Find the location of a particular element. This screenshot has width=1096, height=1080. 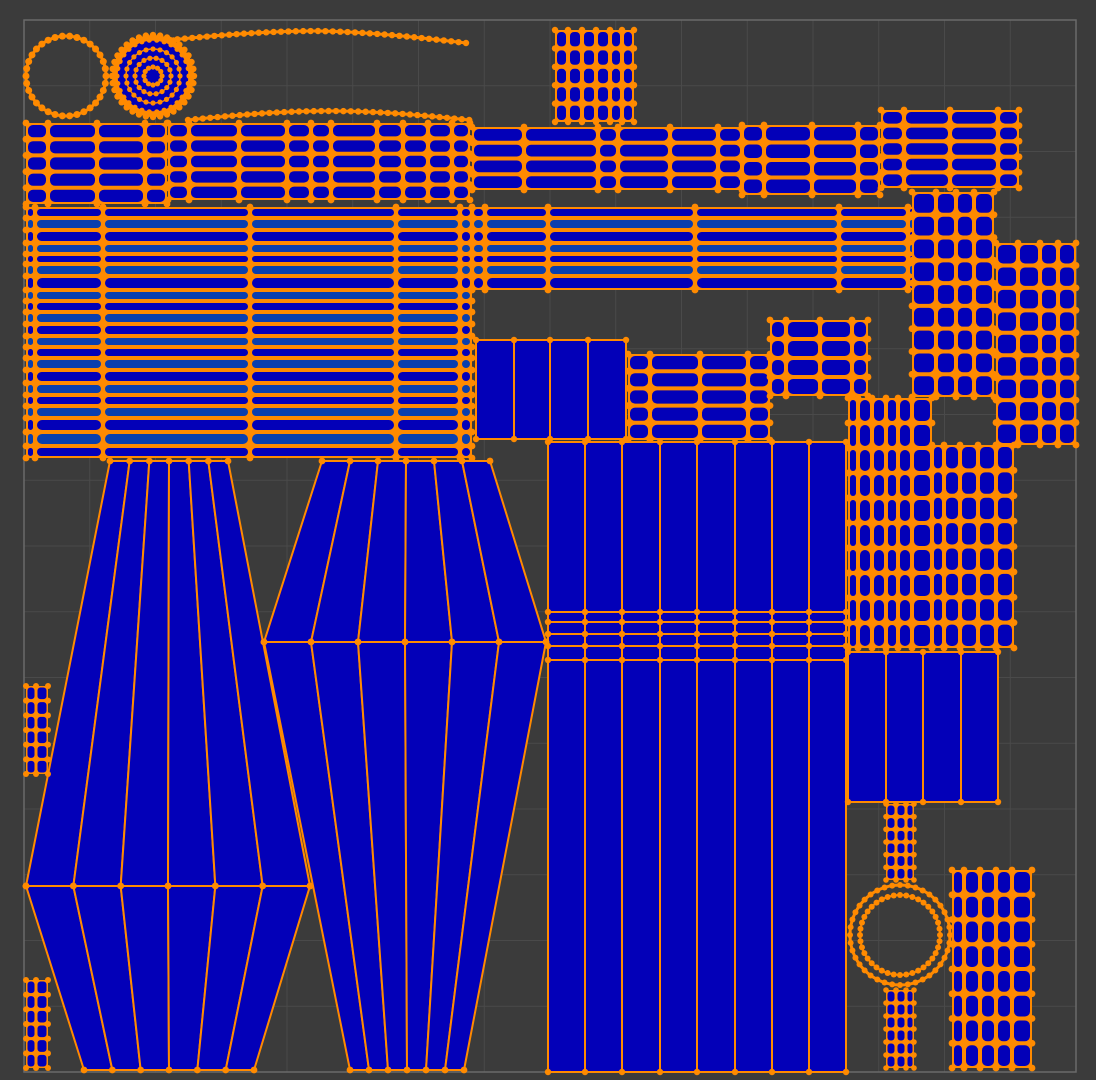

uv-island-tiny-b is located at coordinates (37, 1024).